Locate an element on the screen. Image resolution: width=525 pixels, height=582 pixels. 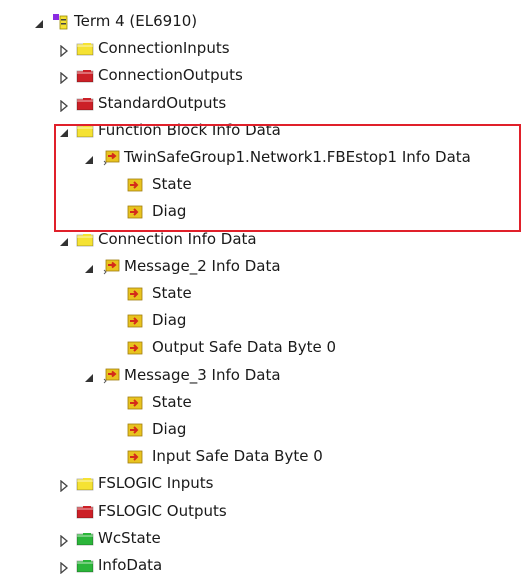
tree-node: Term 4 (EL6910) is located at coordinates (262, 21).